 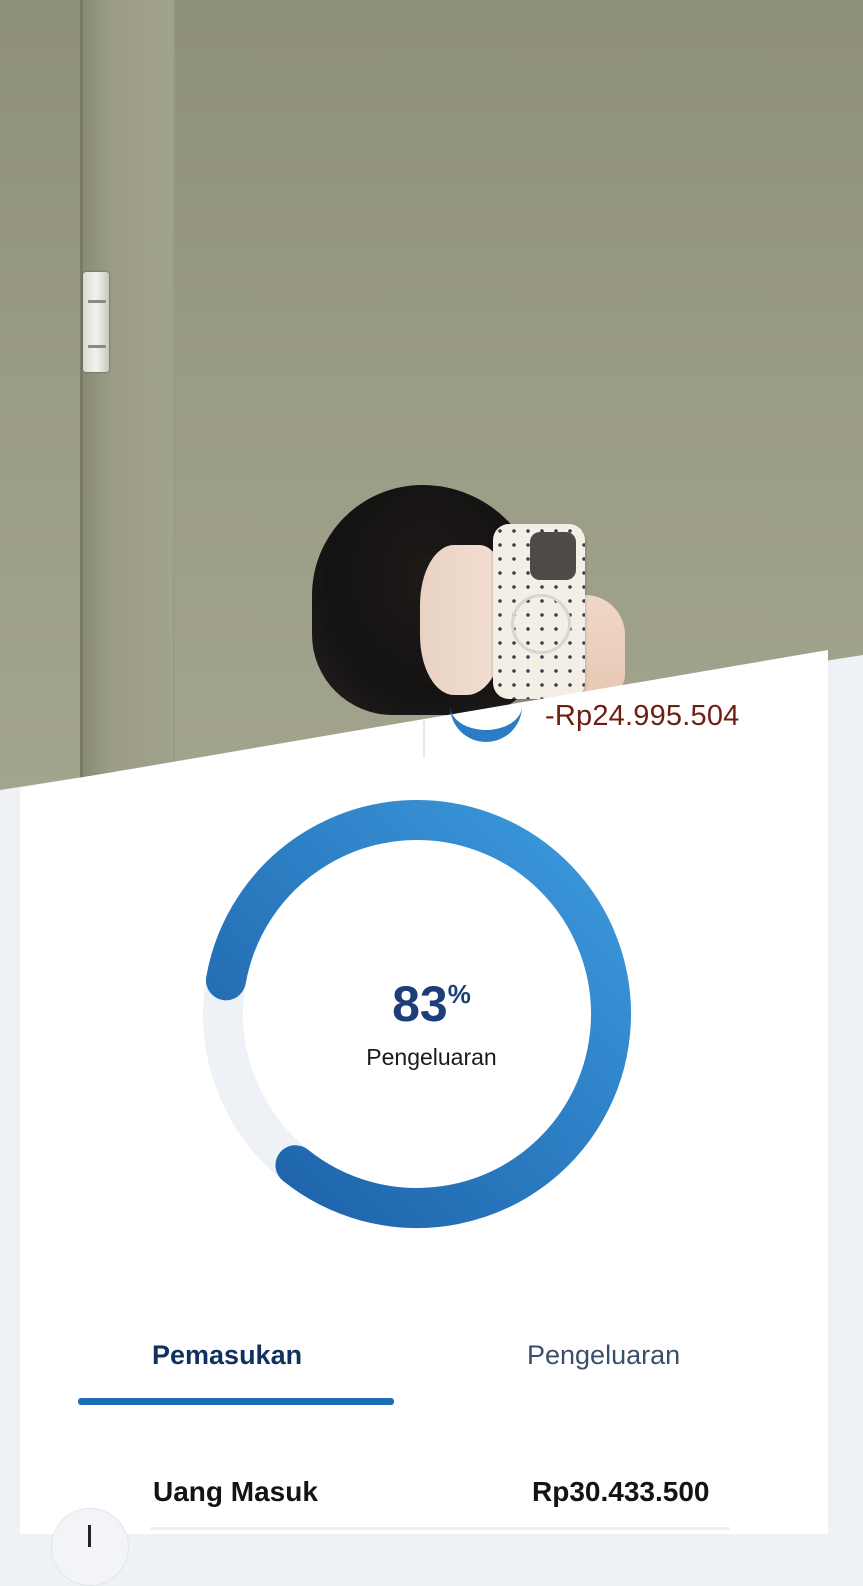 I want to click on door-hinge, so click(x=96, y=322).